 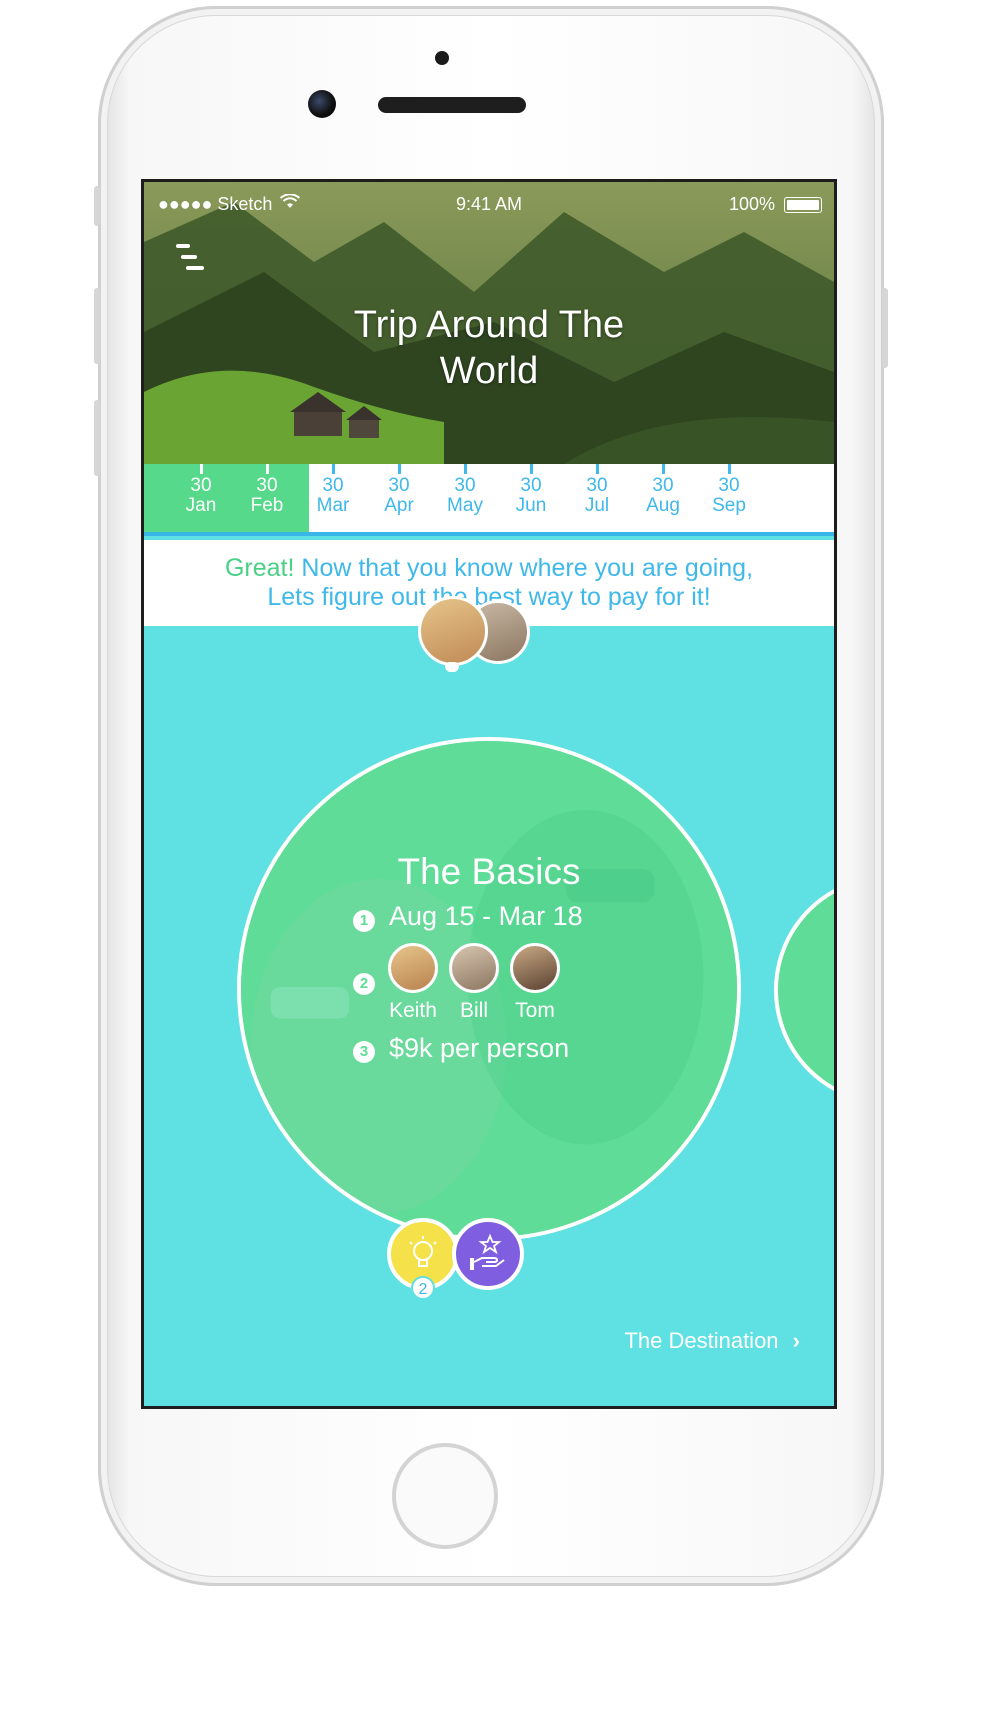 What do you see at coordinates (663, 505) in the screenshot?
I see `tick-month: Aug` at bounding box center [663, 505].